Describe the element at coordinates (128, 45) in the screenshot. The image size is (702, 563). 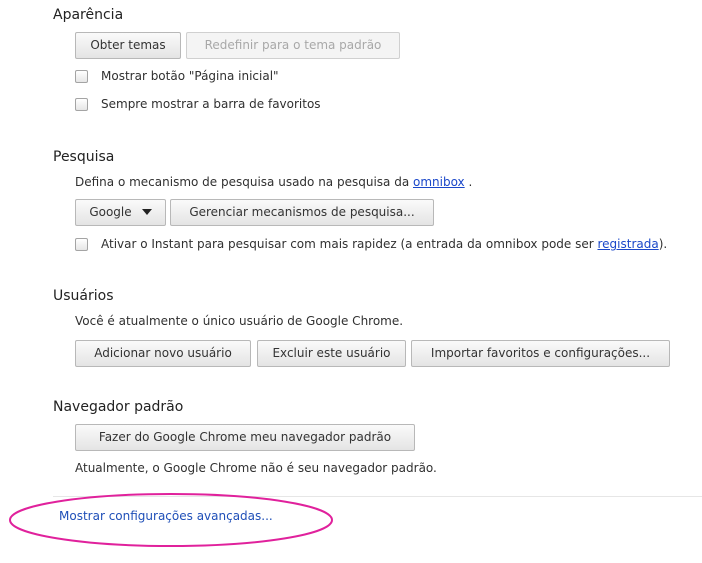
I see `get-themes-button: Obter temas` at that location.